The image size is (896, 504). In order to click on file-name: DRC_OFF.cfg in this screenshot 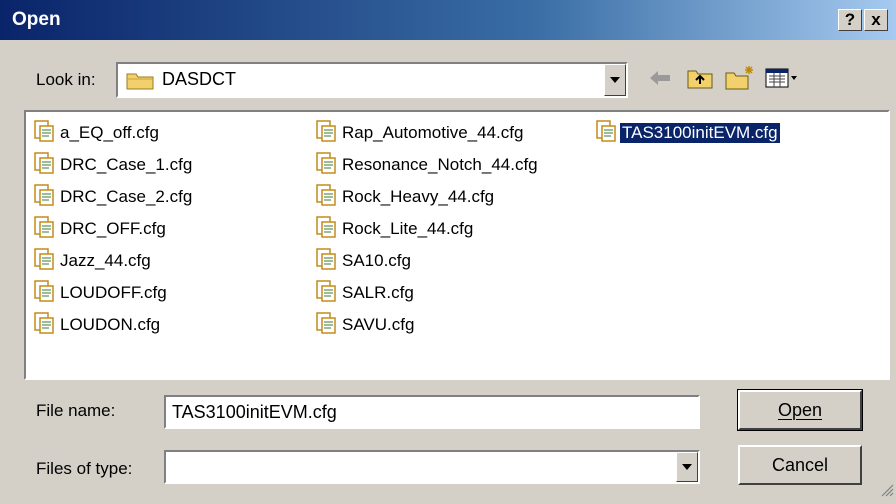, I will do `click(113, 228)`.